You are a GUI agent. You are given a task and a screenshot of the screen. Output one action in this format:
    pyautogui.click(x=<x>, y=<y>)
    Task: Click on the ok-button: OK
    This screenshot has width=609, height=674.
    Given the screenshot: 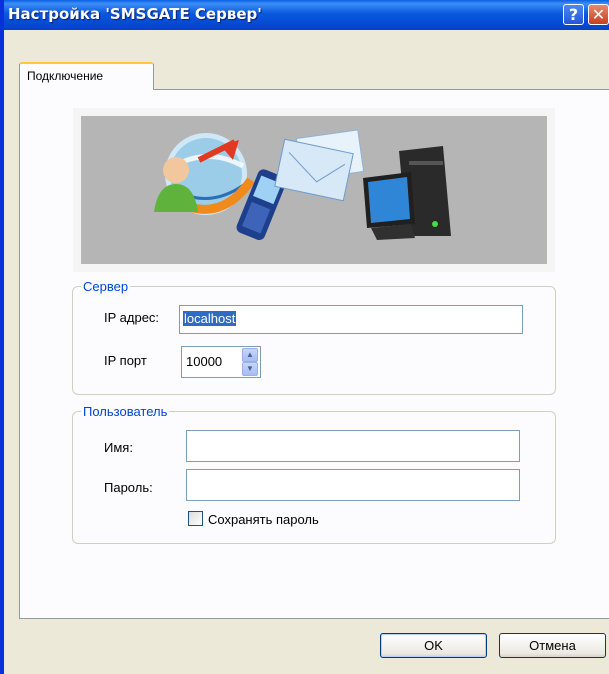 What is the action you would take?
    pyautogui.click(x=433, y=645)
    